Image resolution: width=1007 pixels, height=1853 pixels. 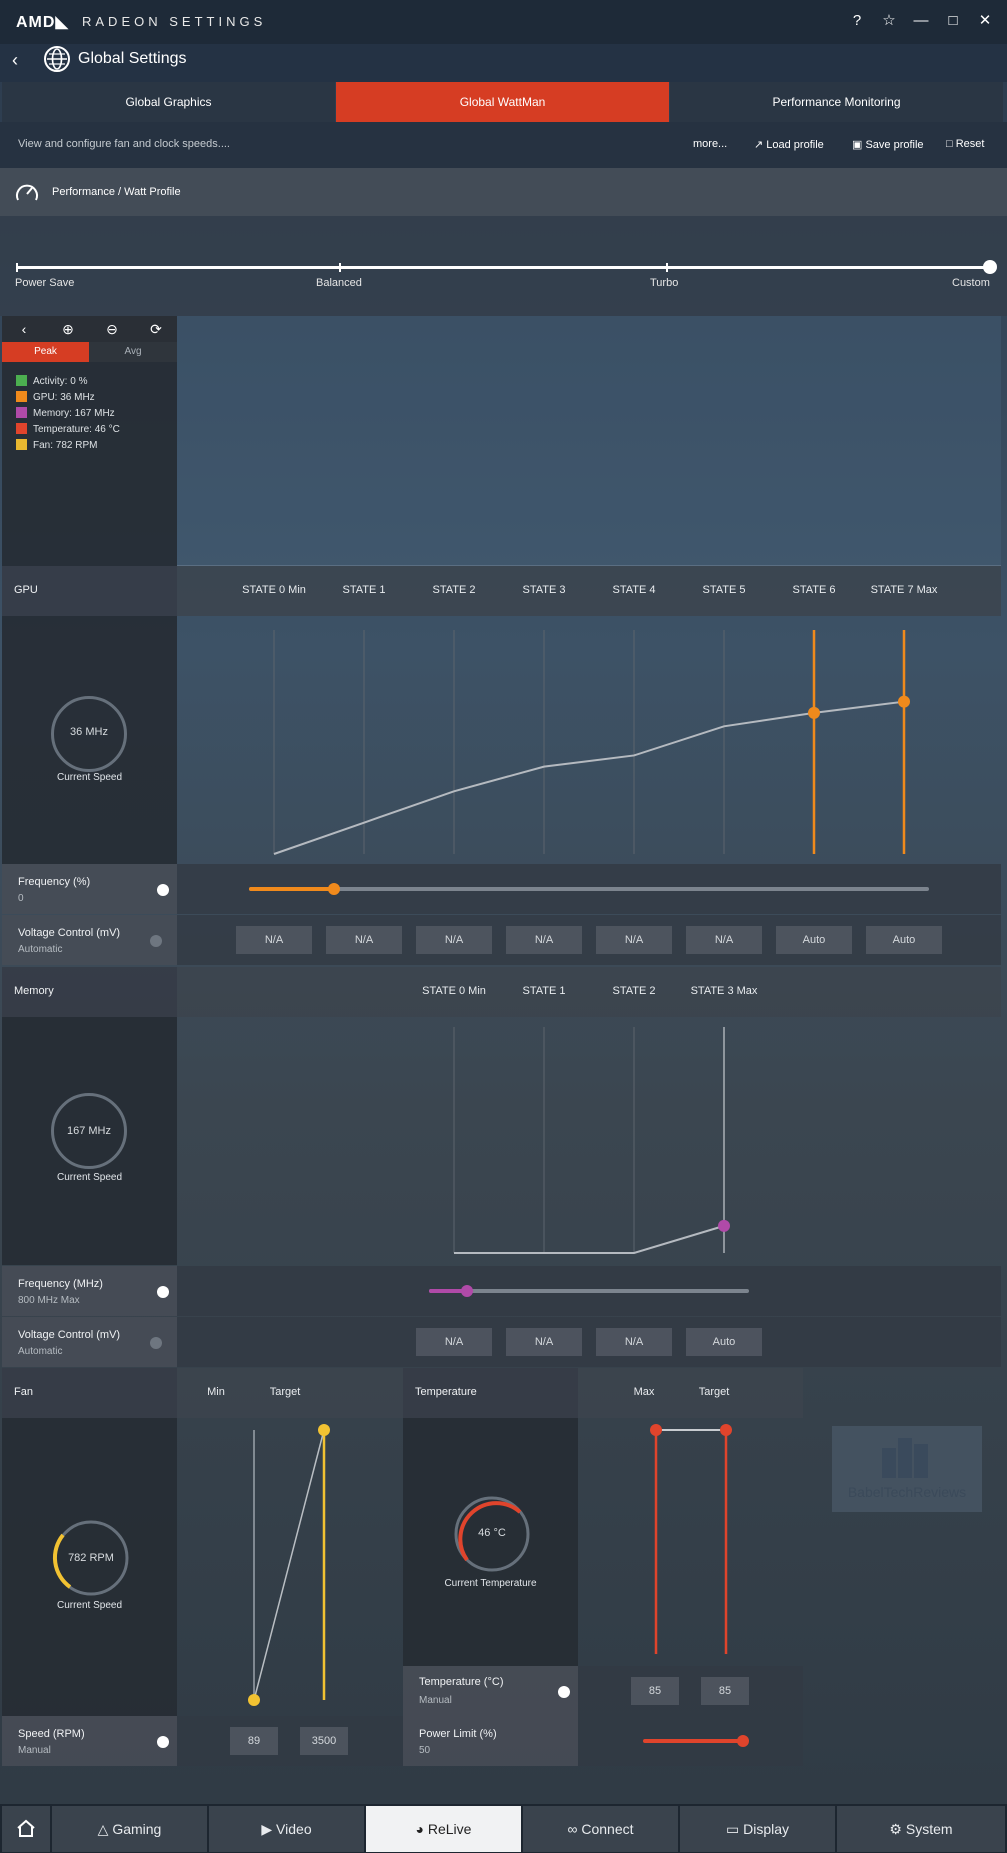 What do you see at coordinates (726, 1430) in the screenshot?
I see `temp-target-handle` at bounding box center [726, 1430].